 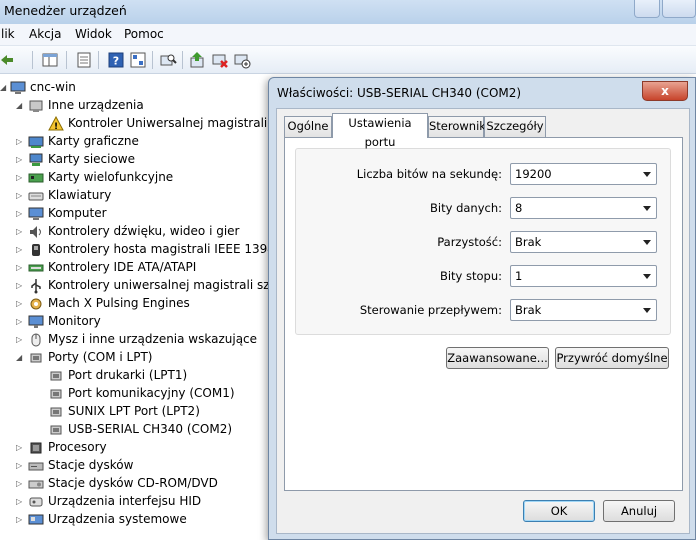 What do you see at coordinates (583, 242) in the screenshot?
I see `parity-select: Brak` at bounding box center [583, 242].